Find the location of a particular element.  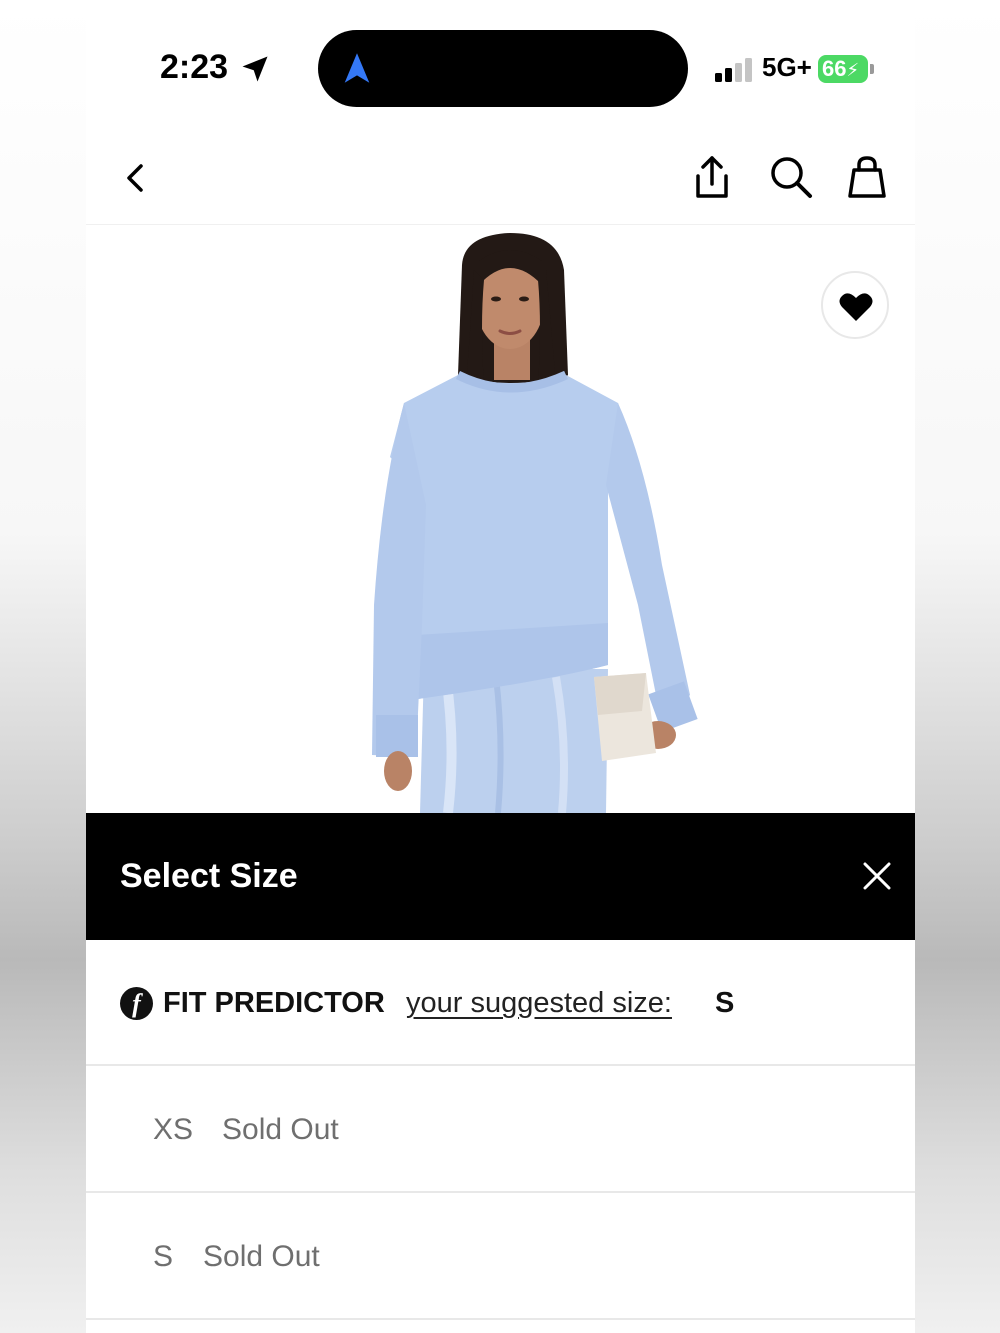

suggested-size-value: S is located at coordinates (725, 1003).